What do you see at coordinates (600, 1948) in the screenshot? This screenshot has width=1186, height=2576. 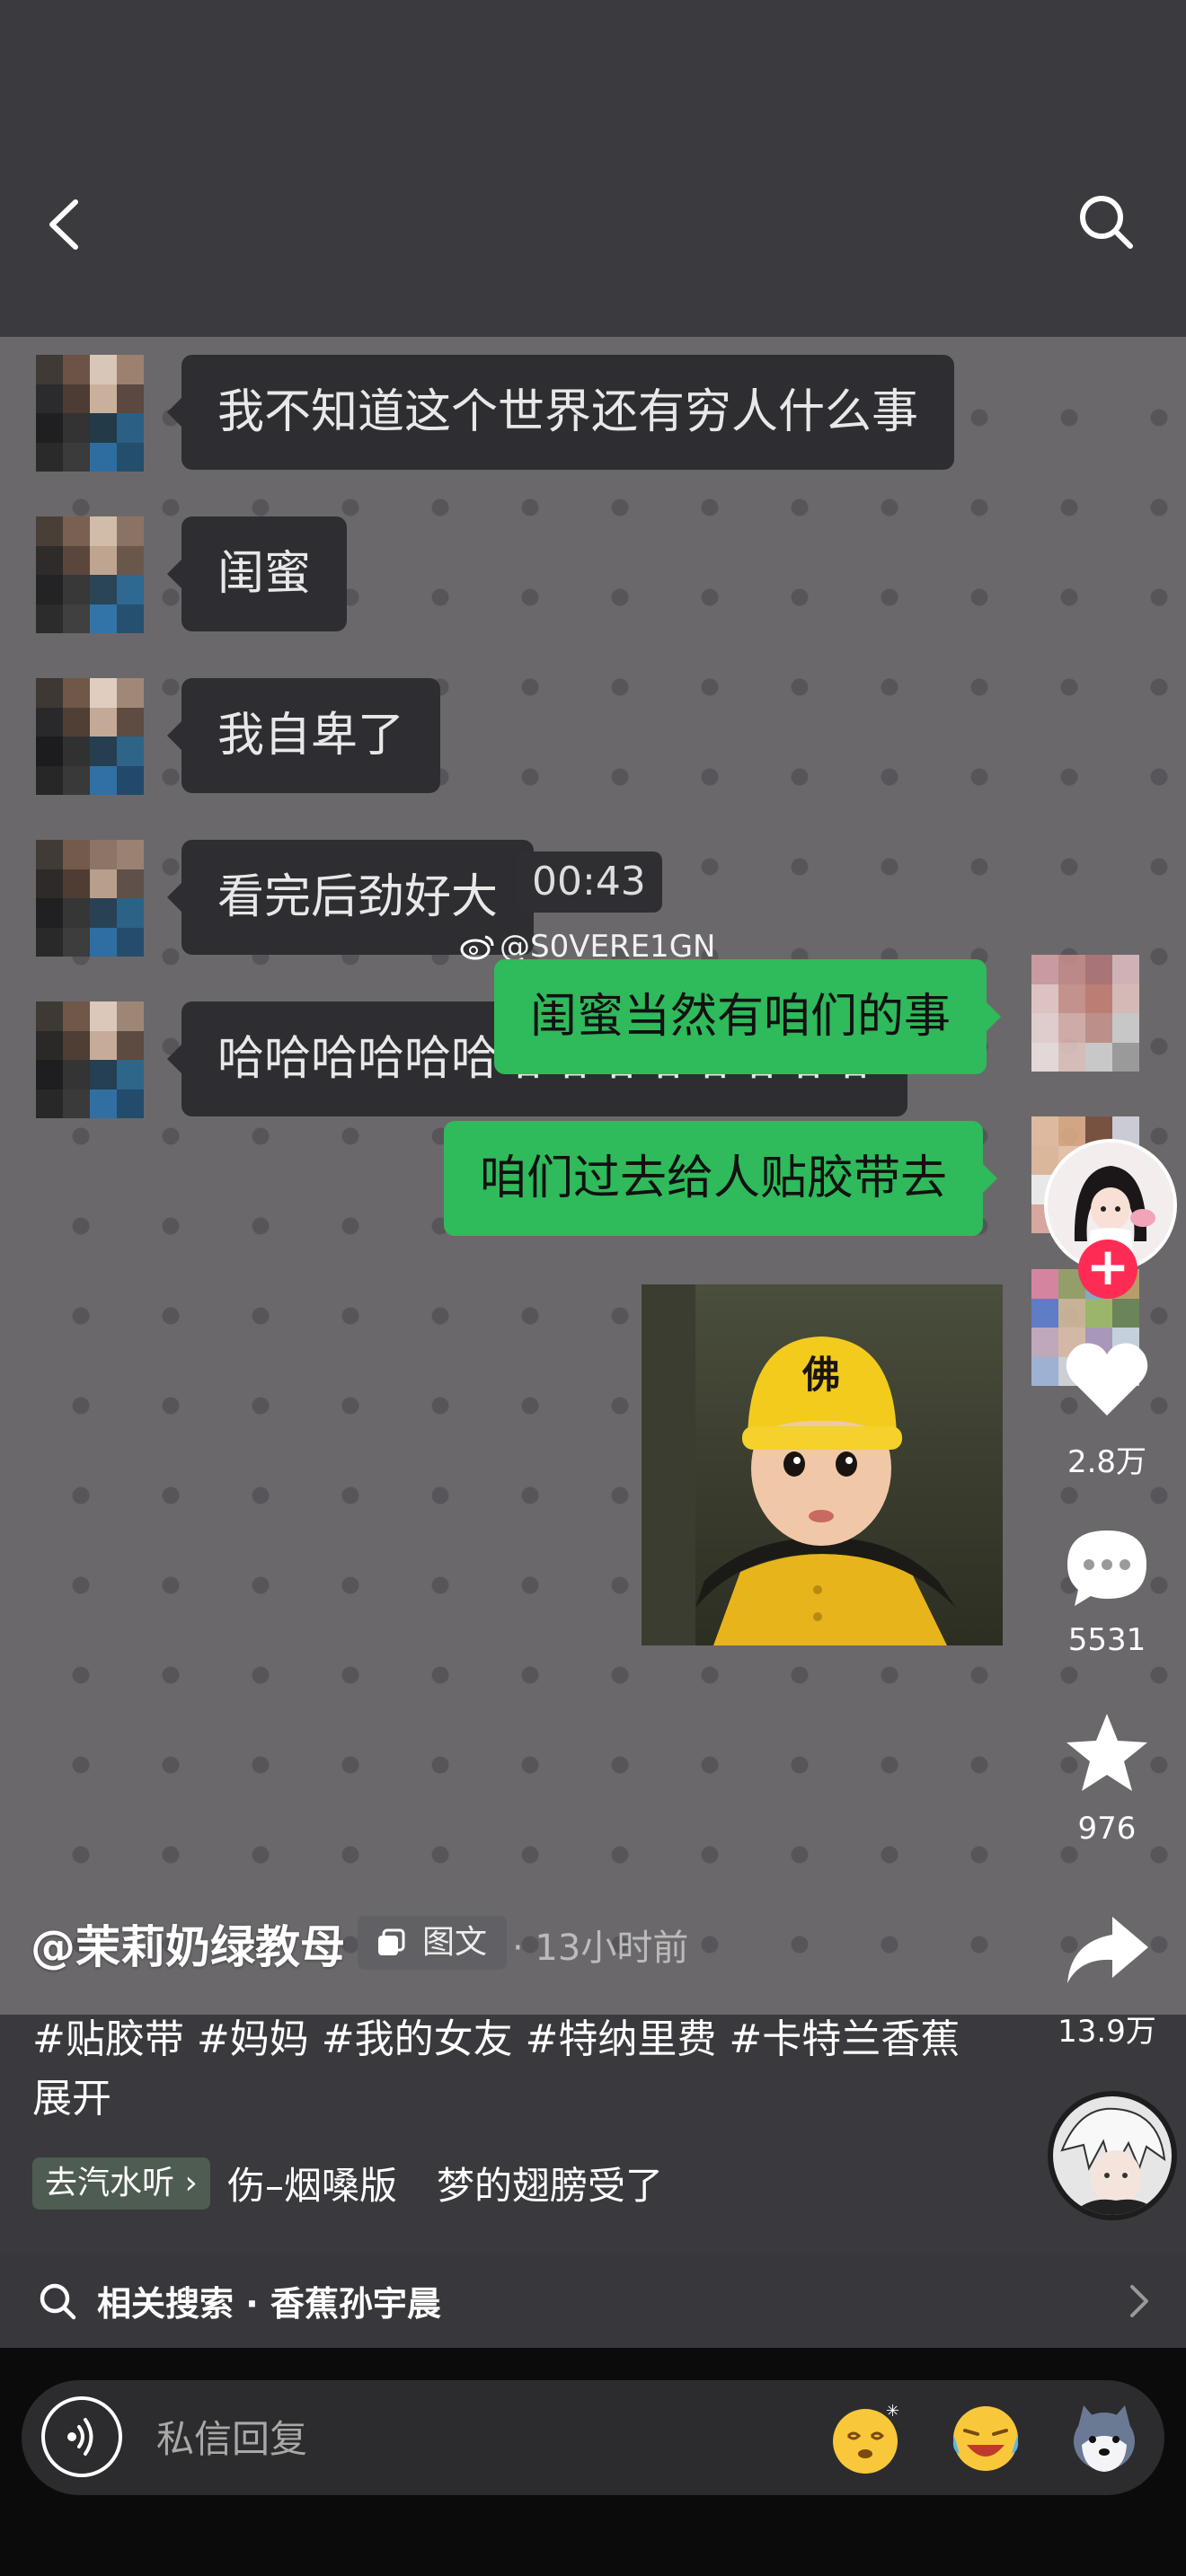 I see `post-date: · 13小时前` at bounding box center [600, 1948].